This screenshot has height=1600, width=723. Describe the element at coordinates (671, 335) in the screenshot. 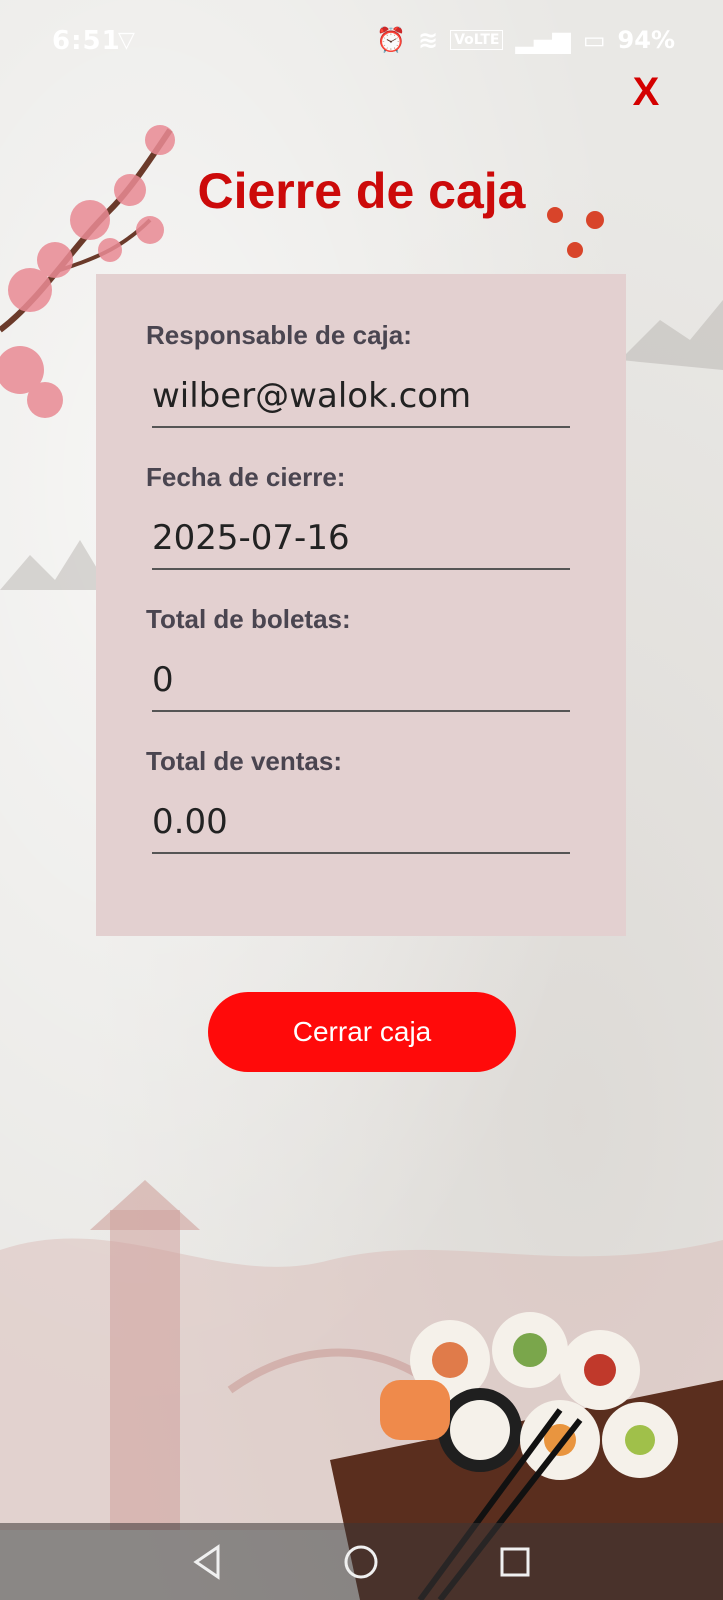

I see `mountains-right-decoration` at that location.